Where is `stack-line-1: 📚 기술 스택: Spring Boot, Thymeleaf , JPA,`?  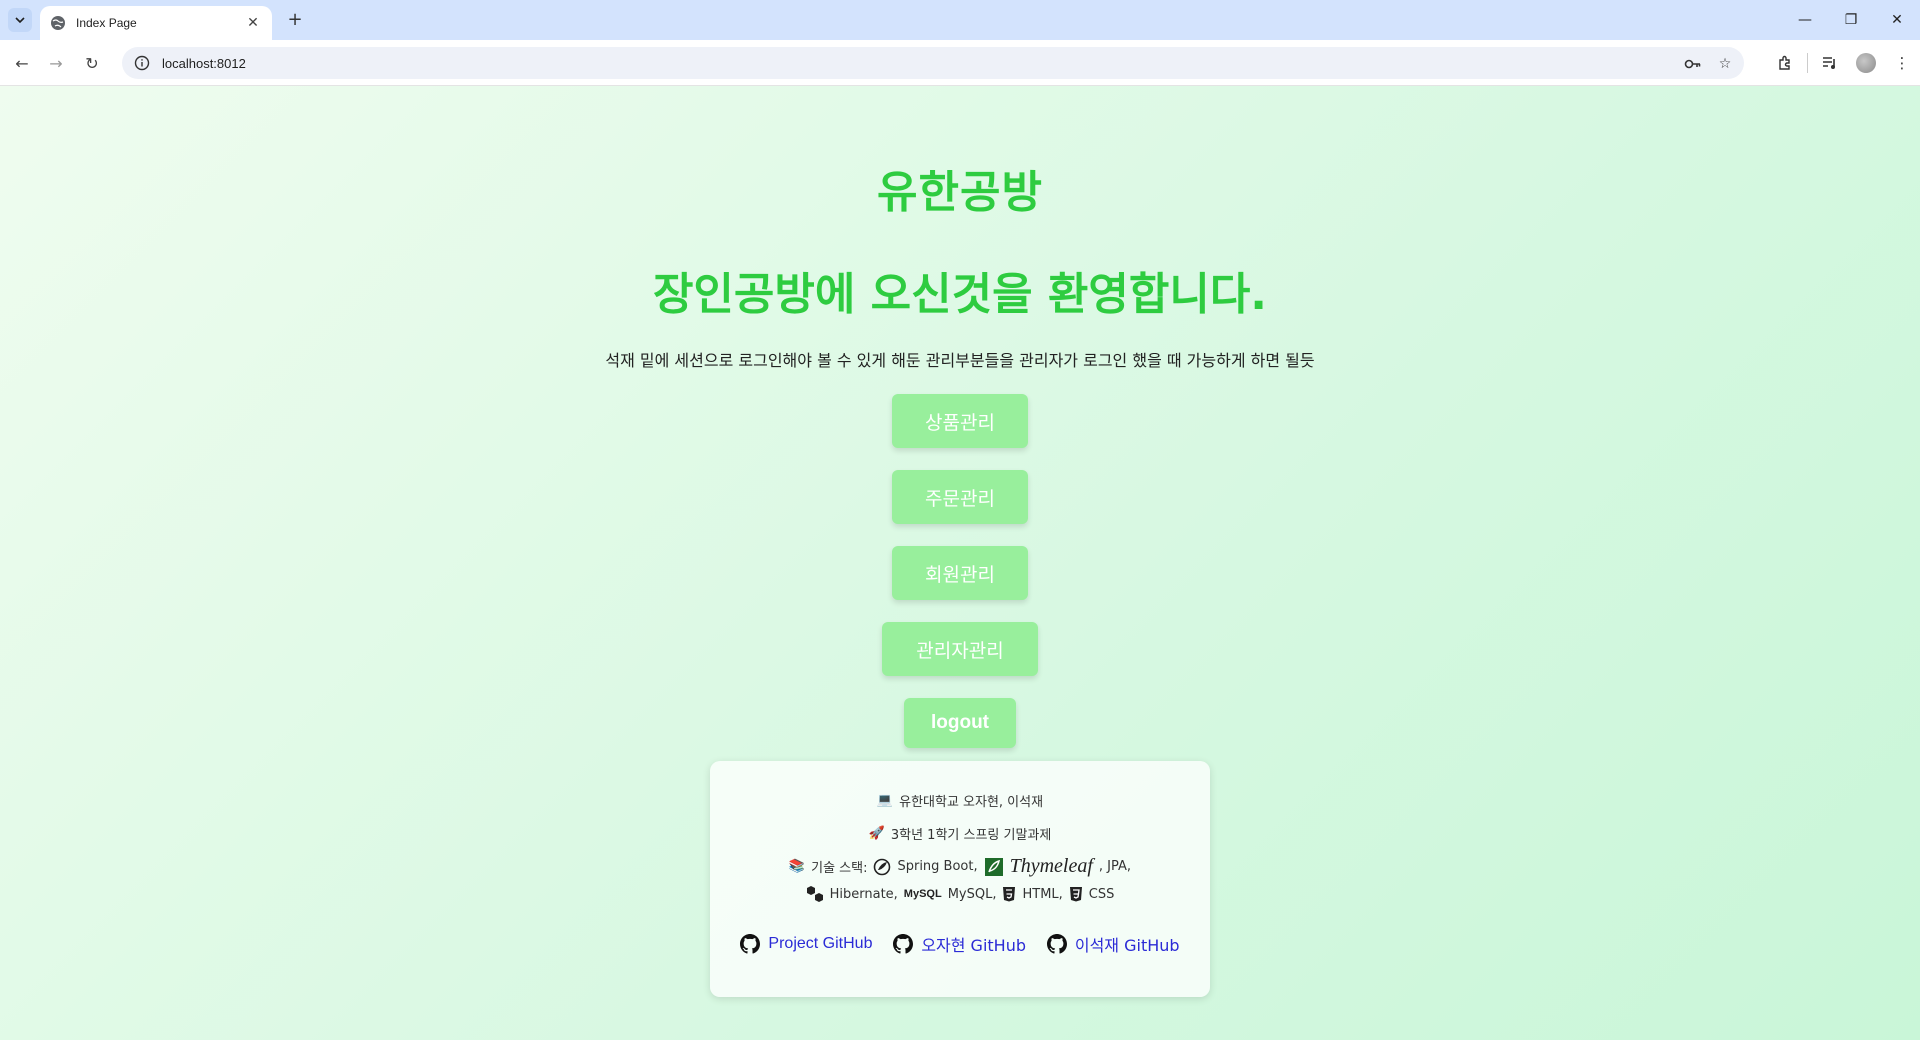
stack-line-1: 📚 기술 스택: Spring Boot, Thymeleaf , JPA, is located at coordinates (960, 866).